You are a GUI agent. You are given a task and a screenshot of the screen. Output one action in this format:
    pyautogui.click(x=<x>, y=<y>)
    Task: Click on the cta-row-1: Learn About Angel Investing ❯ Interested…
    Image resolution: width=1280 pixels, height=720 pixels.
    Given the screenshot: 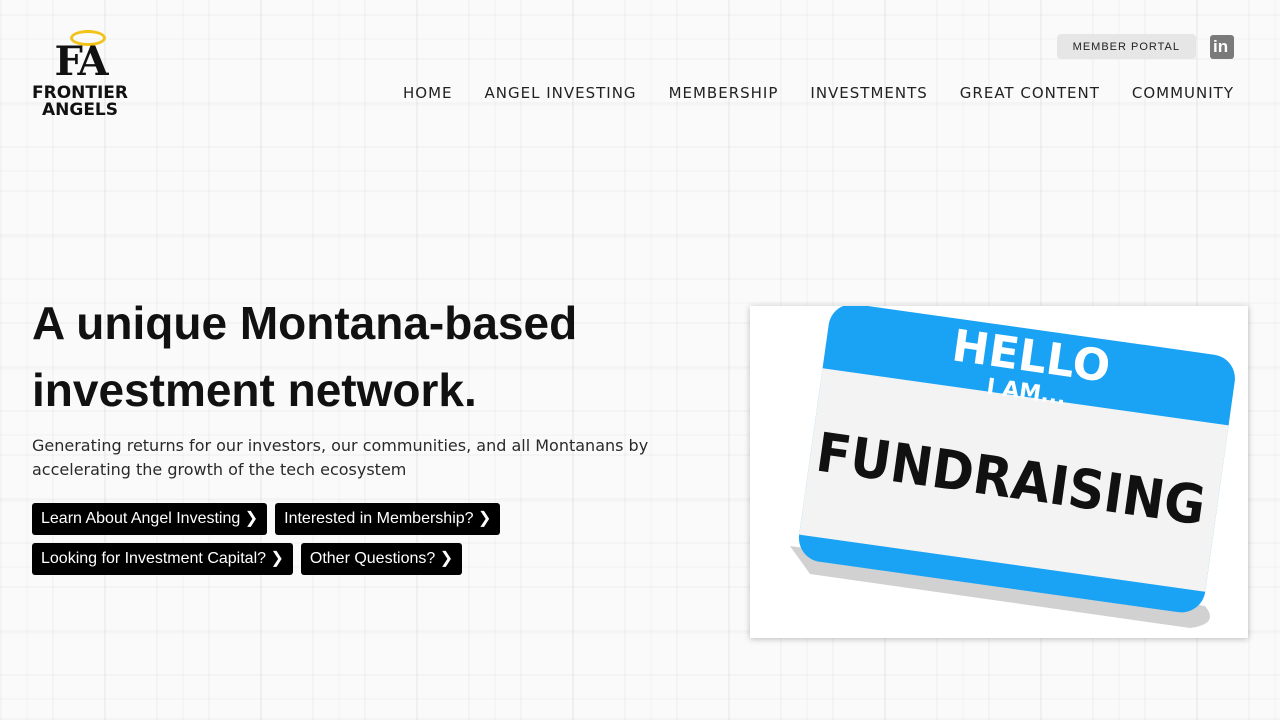 What is the action you would take?
    pyautogui.click(x=362, y=519)
    